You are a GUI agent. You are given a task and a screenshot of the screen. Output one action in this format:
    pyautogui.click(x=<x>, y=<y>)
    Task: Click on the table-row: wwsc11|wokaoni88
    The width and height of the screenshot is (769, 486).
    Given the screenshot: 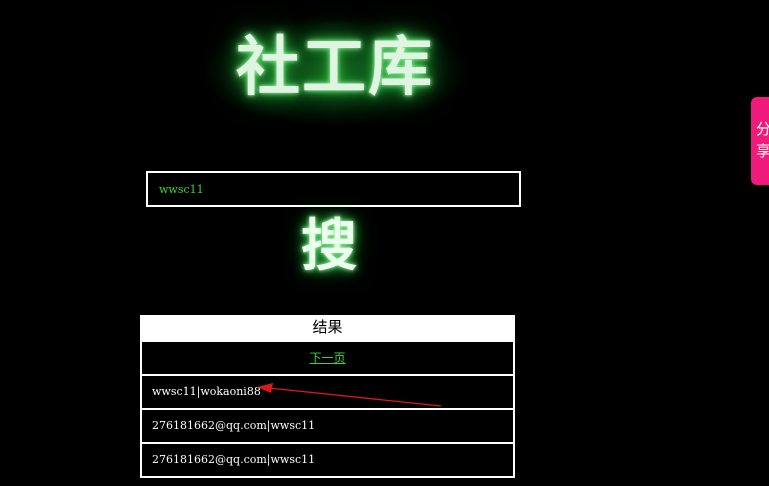 What is the action you would take?
    pyautogui.click(x=327, y=393)
    